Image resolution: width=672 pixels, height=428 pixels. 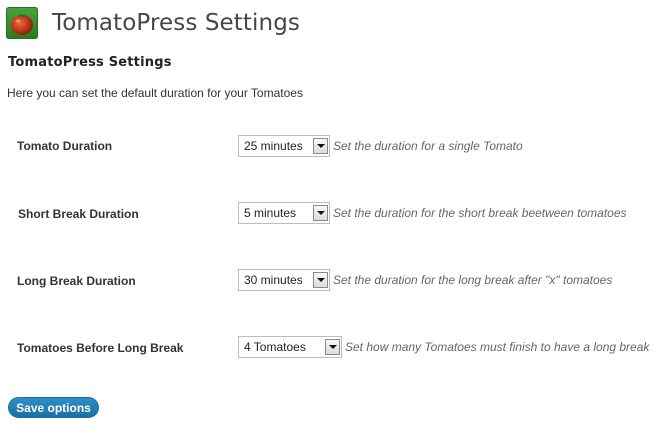 I want to click on long-break-duration-value: 30 minutes, so click(x=273, y=280).